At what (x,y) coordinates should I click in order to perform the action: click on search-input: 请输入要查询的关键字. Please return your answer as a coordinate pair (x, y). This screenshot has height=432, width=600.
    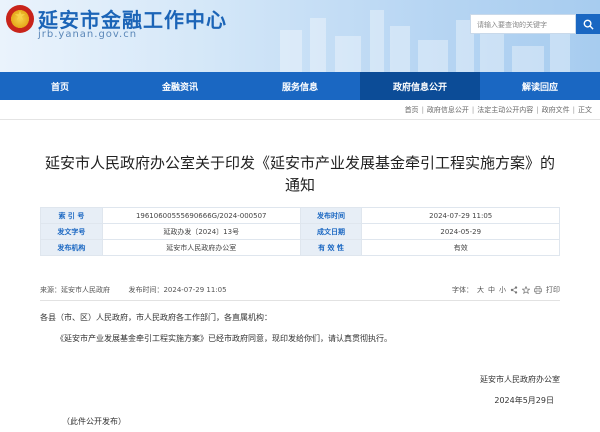
    Looking at the image, I should click on (523, 24).